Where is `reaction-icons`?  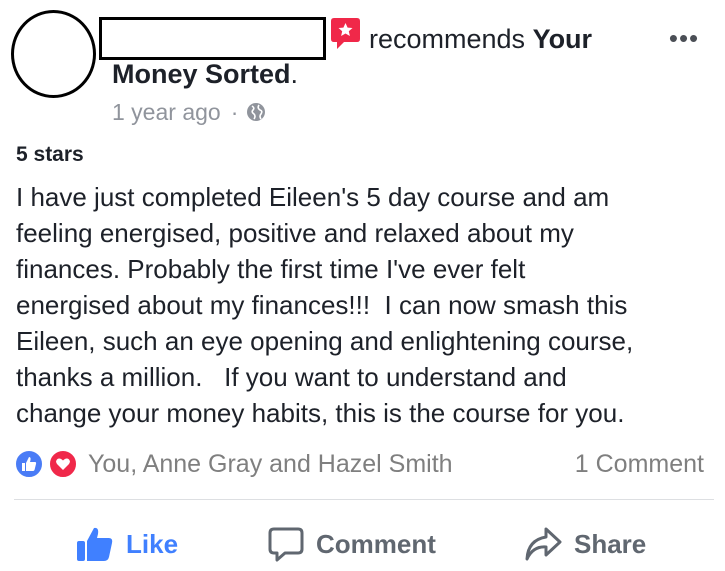
reaction-icons is located at coordinates (49, 464).